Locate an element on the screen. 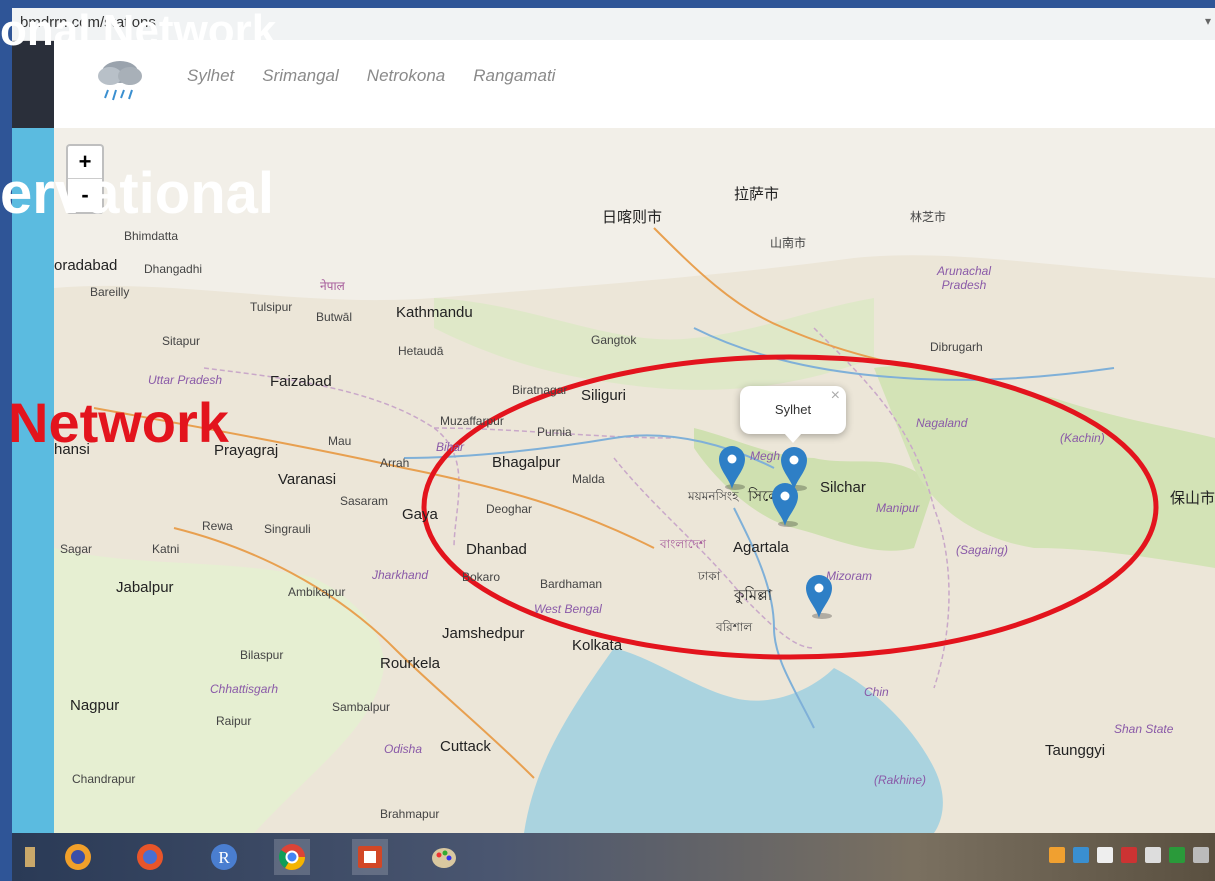  map-label: Bokaro is located at coordinates (481, 577).